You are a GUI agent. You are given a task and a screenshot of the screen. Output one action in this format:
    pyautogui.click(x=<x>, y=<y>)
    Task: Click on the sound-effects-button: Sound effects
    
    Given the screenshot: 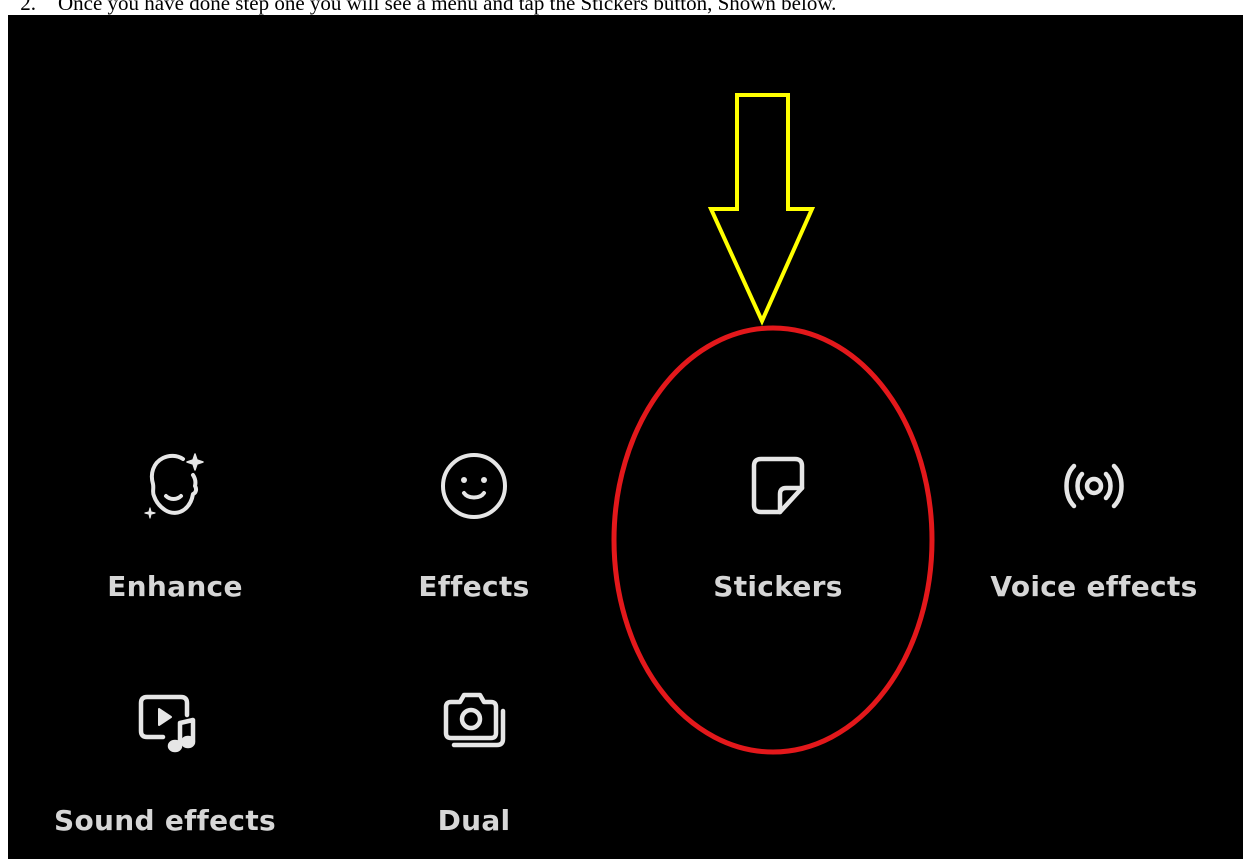 What is the action you would take?
    pyautogui.click(x=165, y=766)
    